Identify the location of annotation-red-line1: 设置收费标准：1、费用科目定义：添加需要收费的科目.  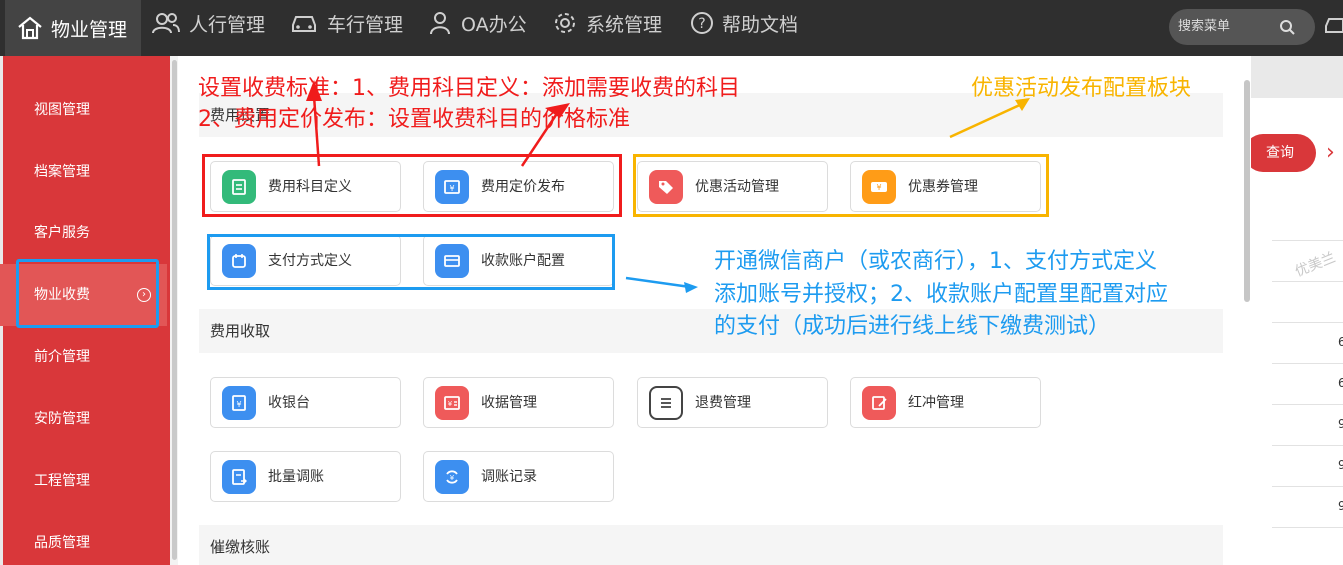
(469, 88).